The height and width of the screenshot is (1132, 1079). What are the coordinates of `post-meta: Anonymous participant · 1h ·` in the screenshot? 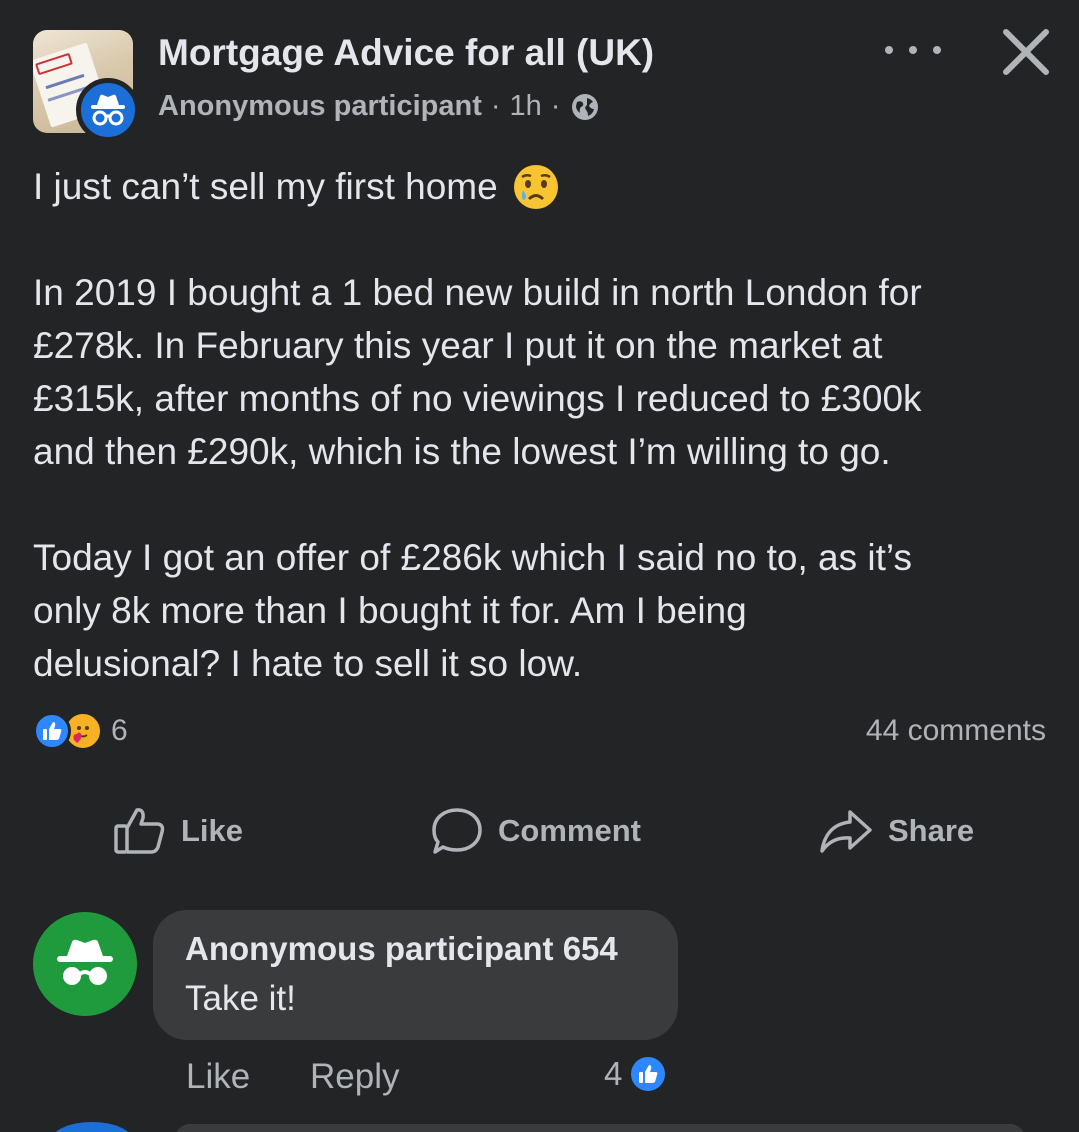 It's located at (378, 106).